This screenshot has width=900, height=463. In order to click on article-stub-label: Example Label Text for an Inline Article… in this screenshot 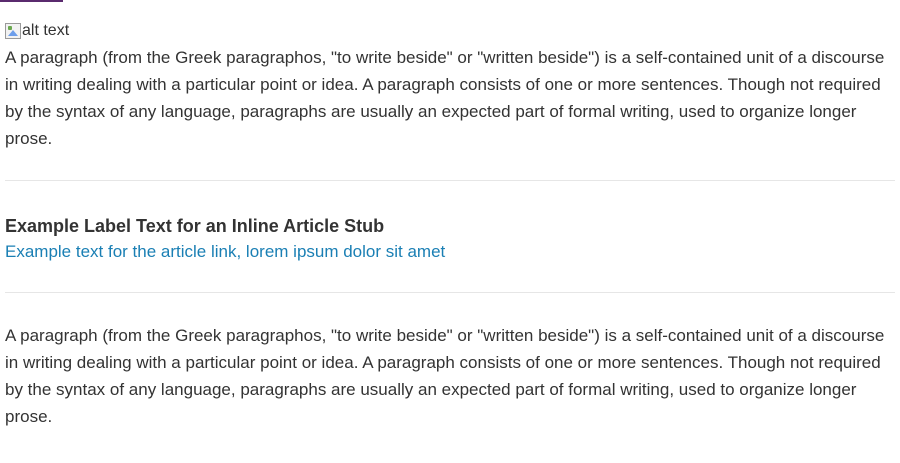, I will do `click(195, 226)`.